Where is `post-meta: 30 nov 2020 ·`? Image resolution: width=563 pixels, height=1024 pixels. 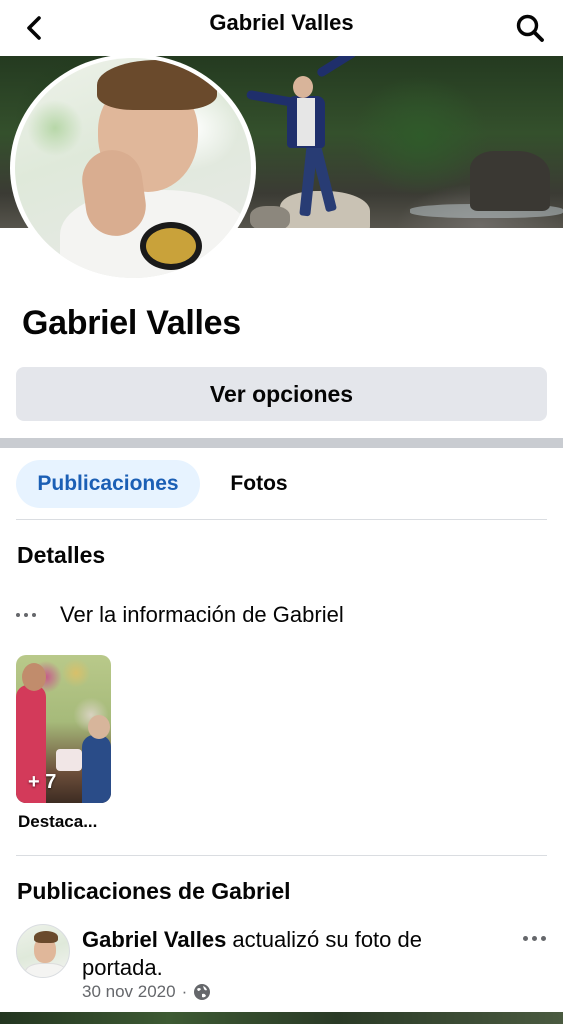 post-meta: 30 nov 2020 · is located at coordinates (146, 992).